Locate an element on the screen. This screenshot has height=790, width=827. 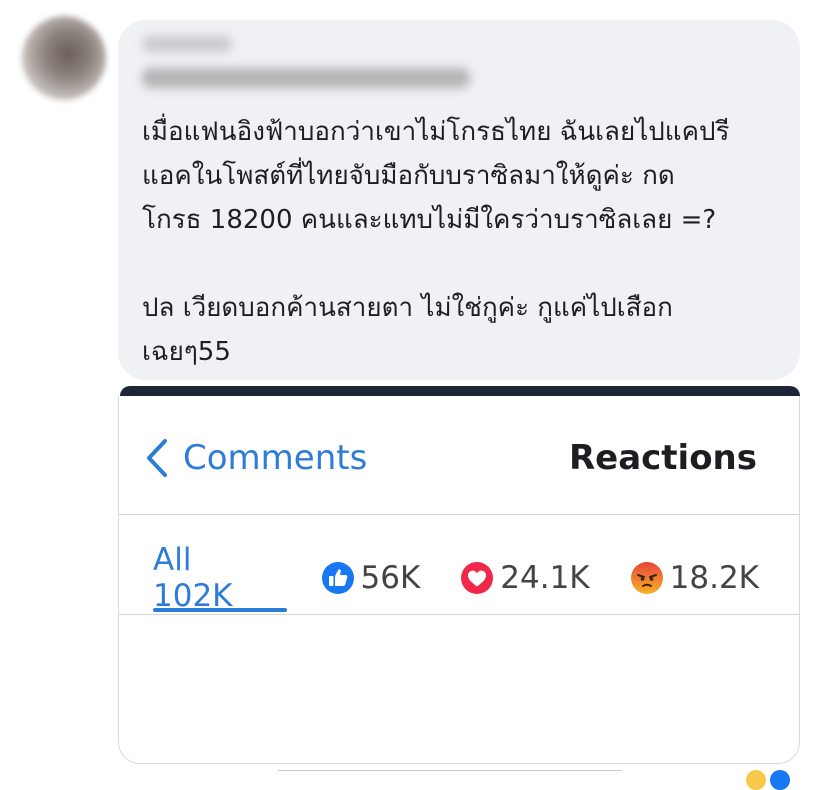
tab-angry: 18.2K is located at coordinates (694, 578).